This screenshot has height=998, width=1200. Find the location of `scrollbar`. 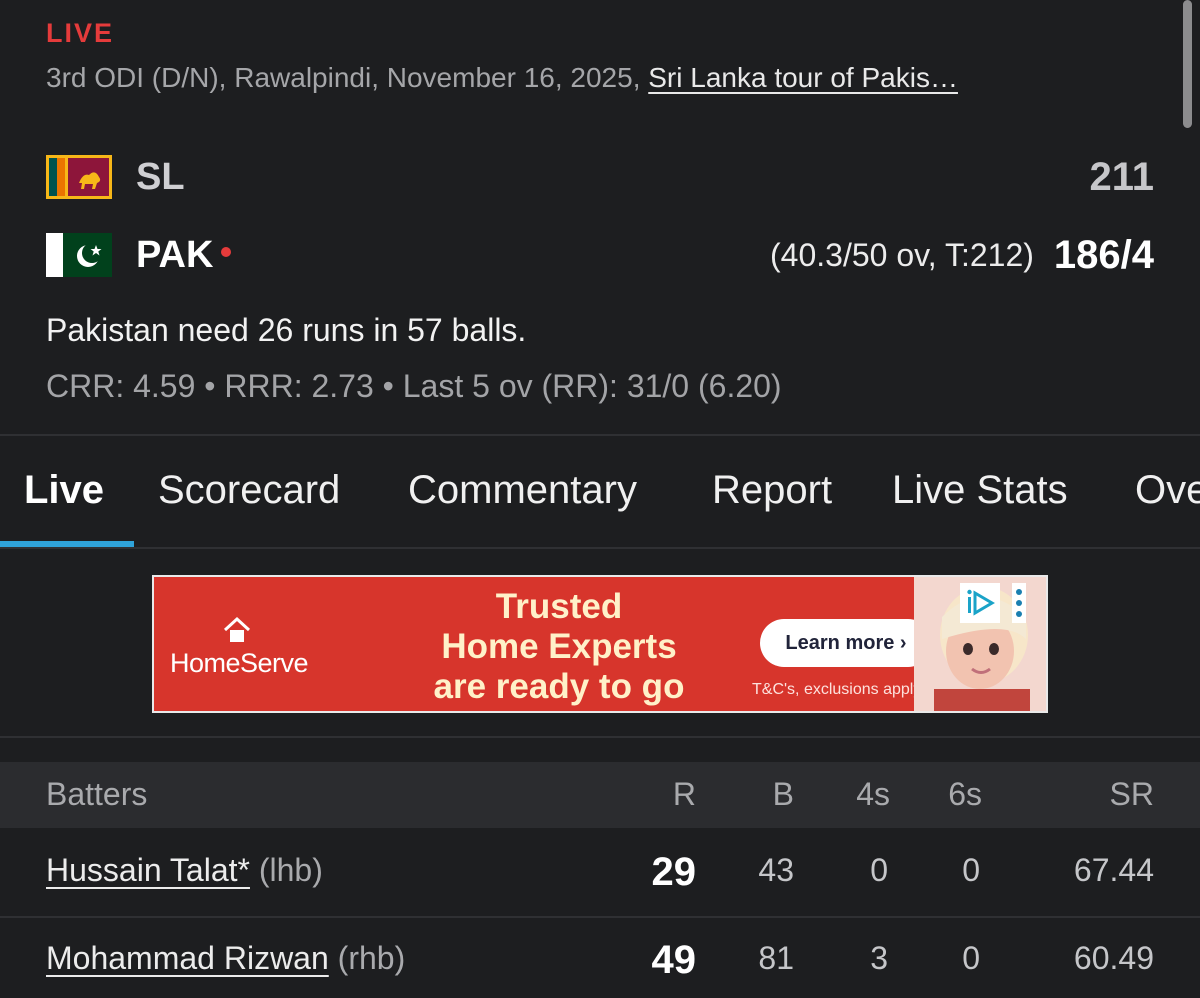

scrollbar is located at coordinates (1187, 64).